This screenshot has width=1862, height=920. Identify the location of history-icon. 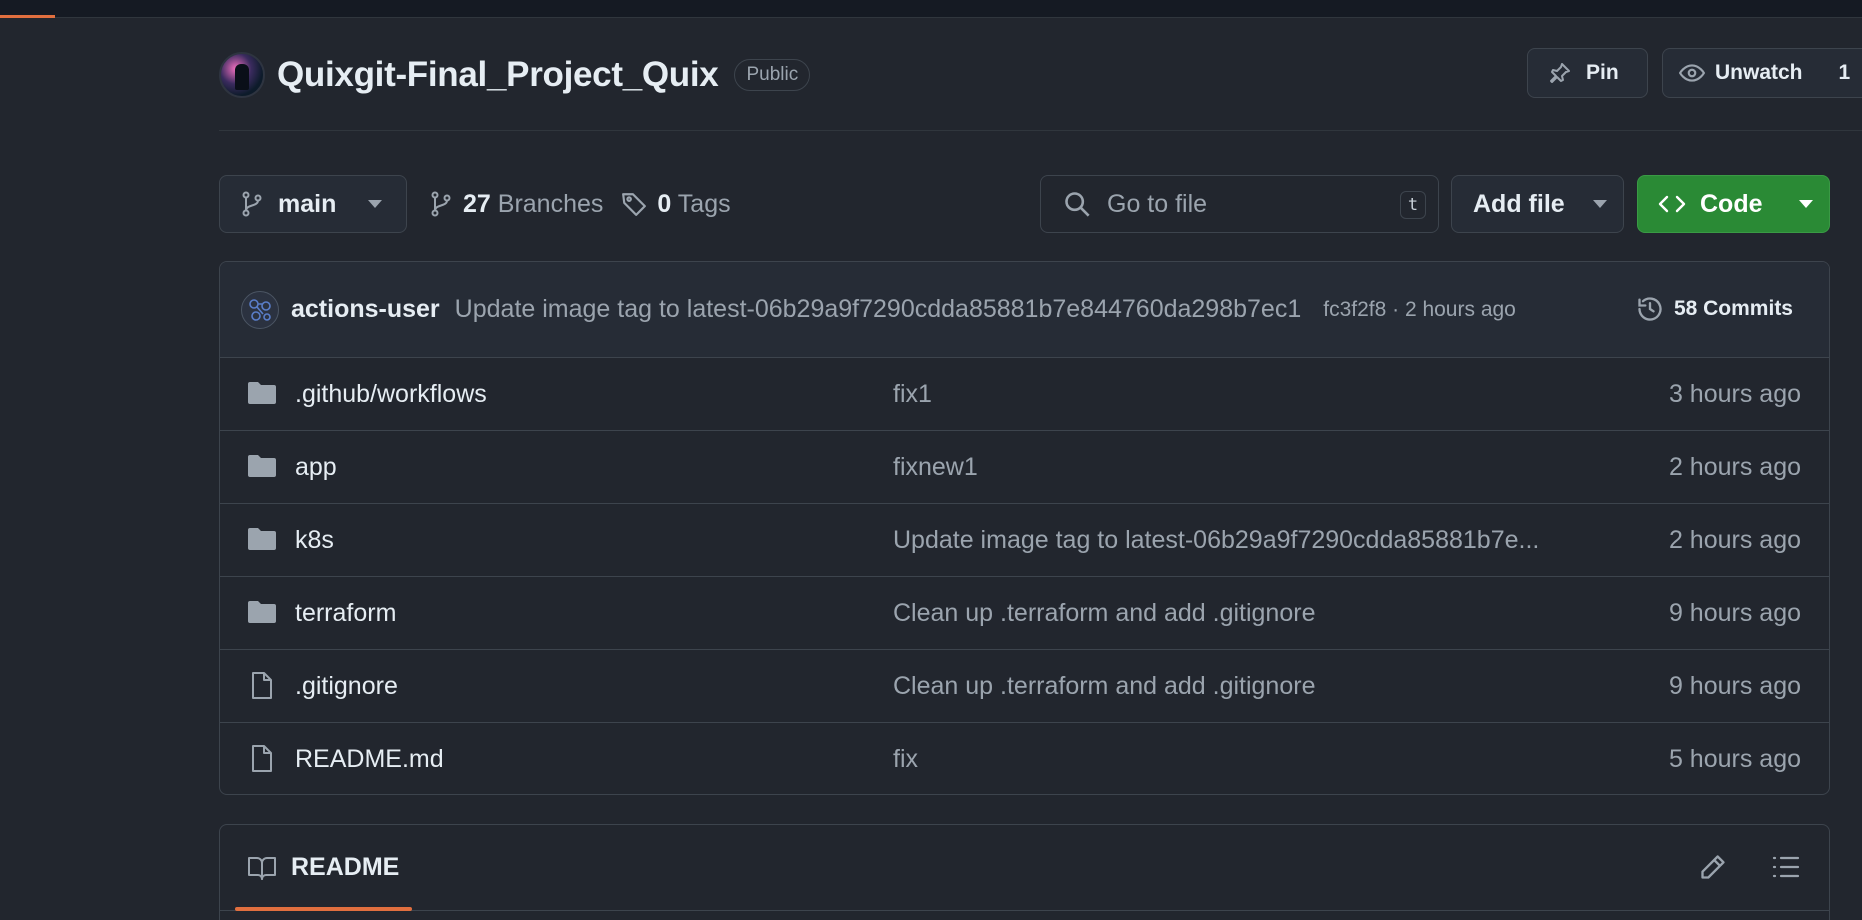
(1650, 309).